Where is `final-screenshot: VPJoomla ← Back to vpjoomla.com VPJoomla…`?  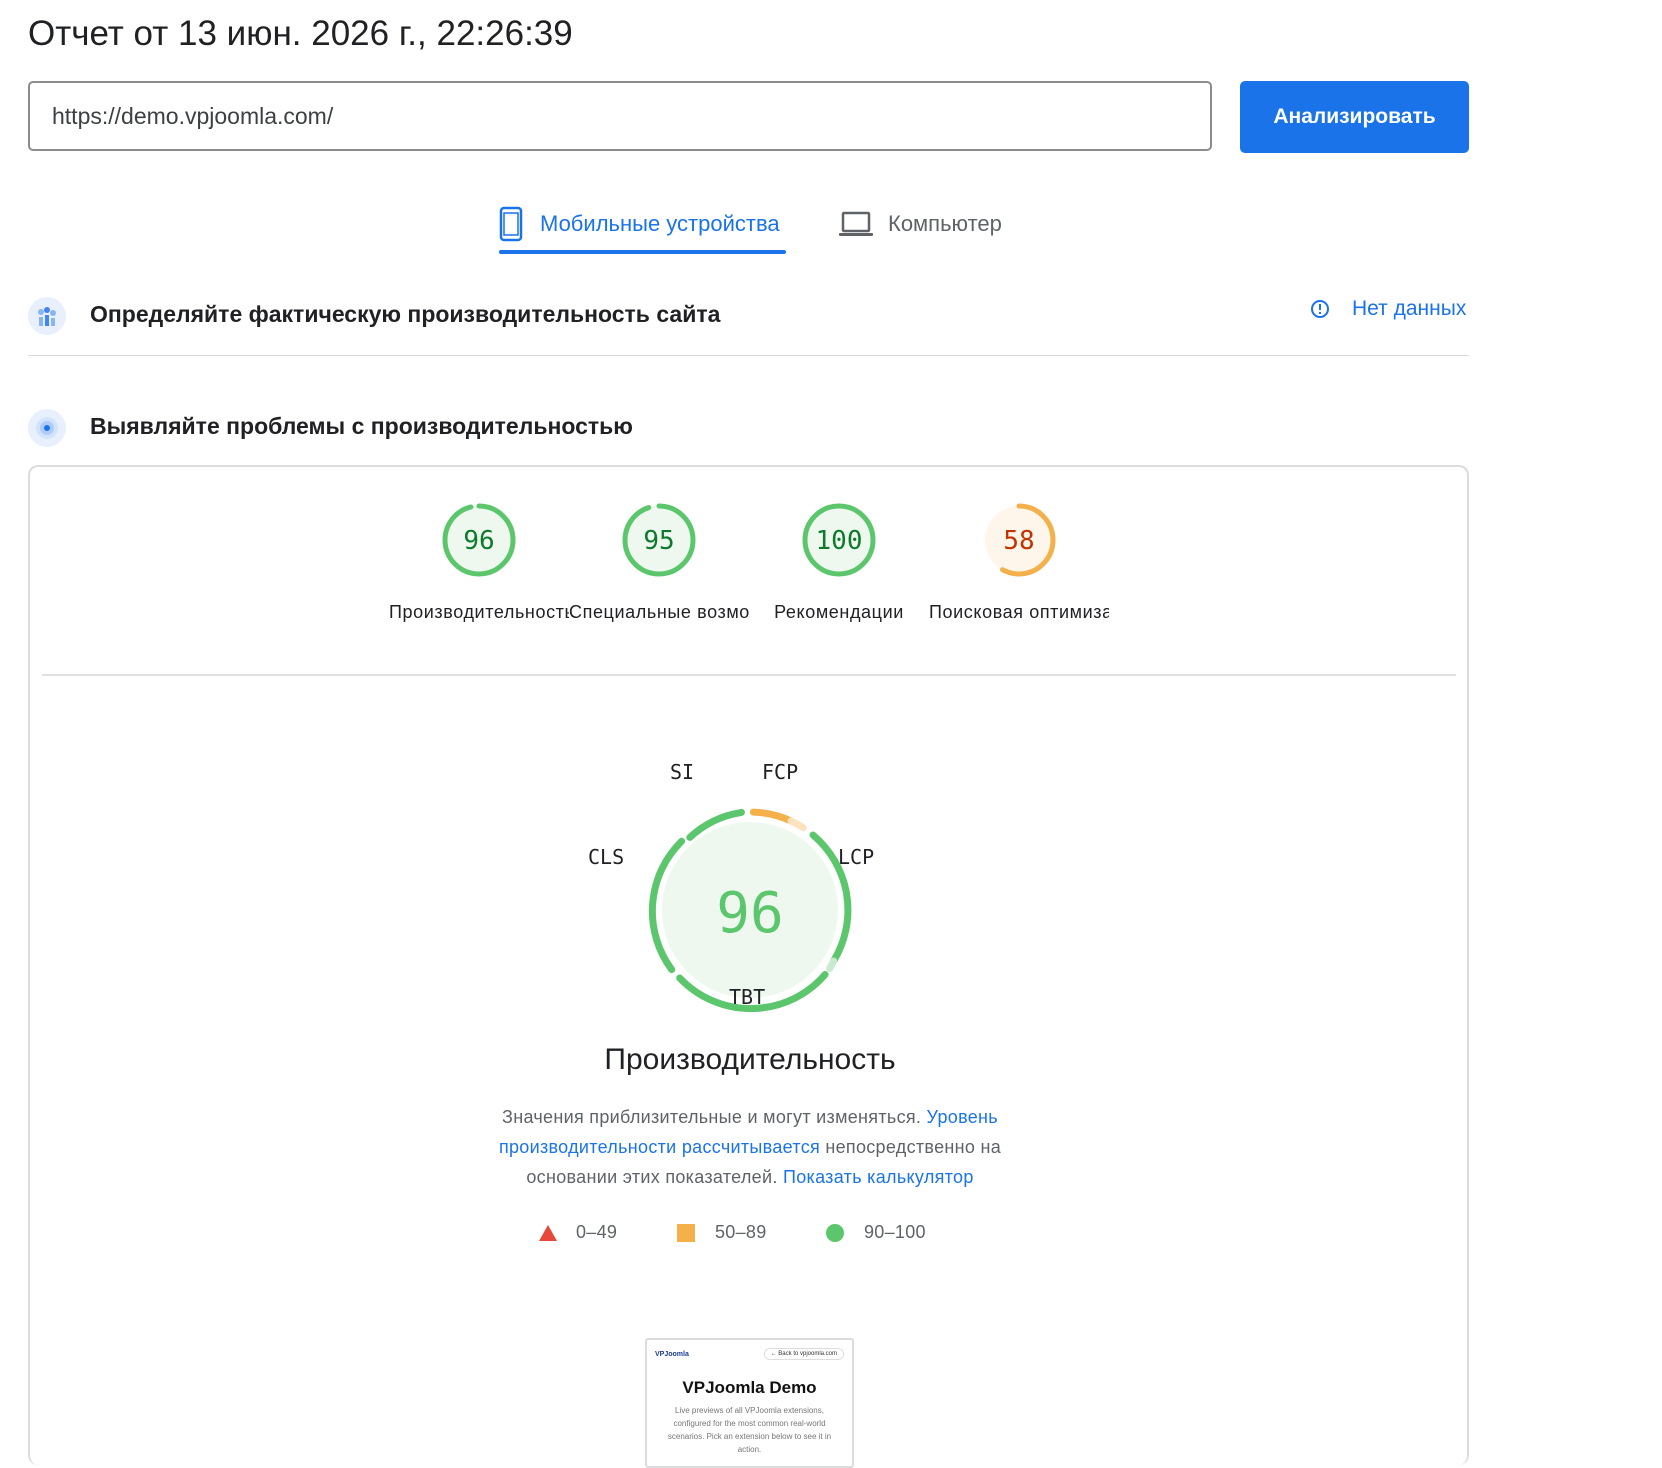 final-screenshot: VPJoomla ← Back to vpjoomla.com VPJoomla… is located at coordinates (749, 1403).